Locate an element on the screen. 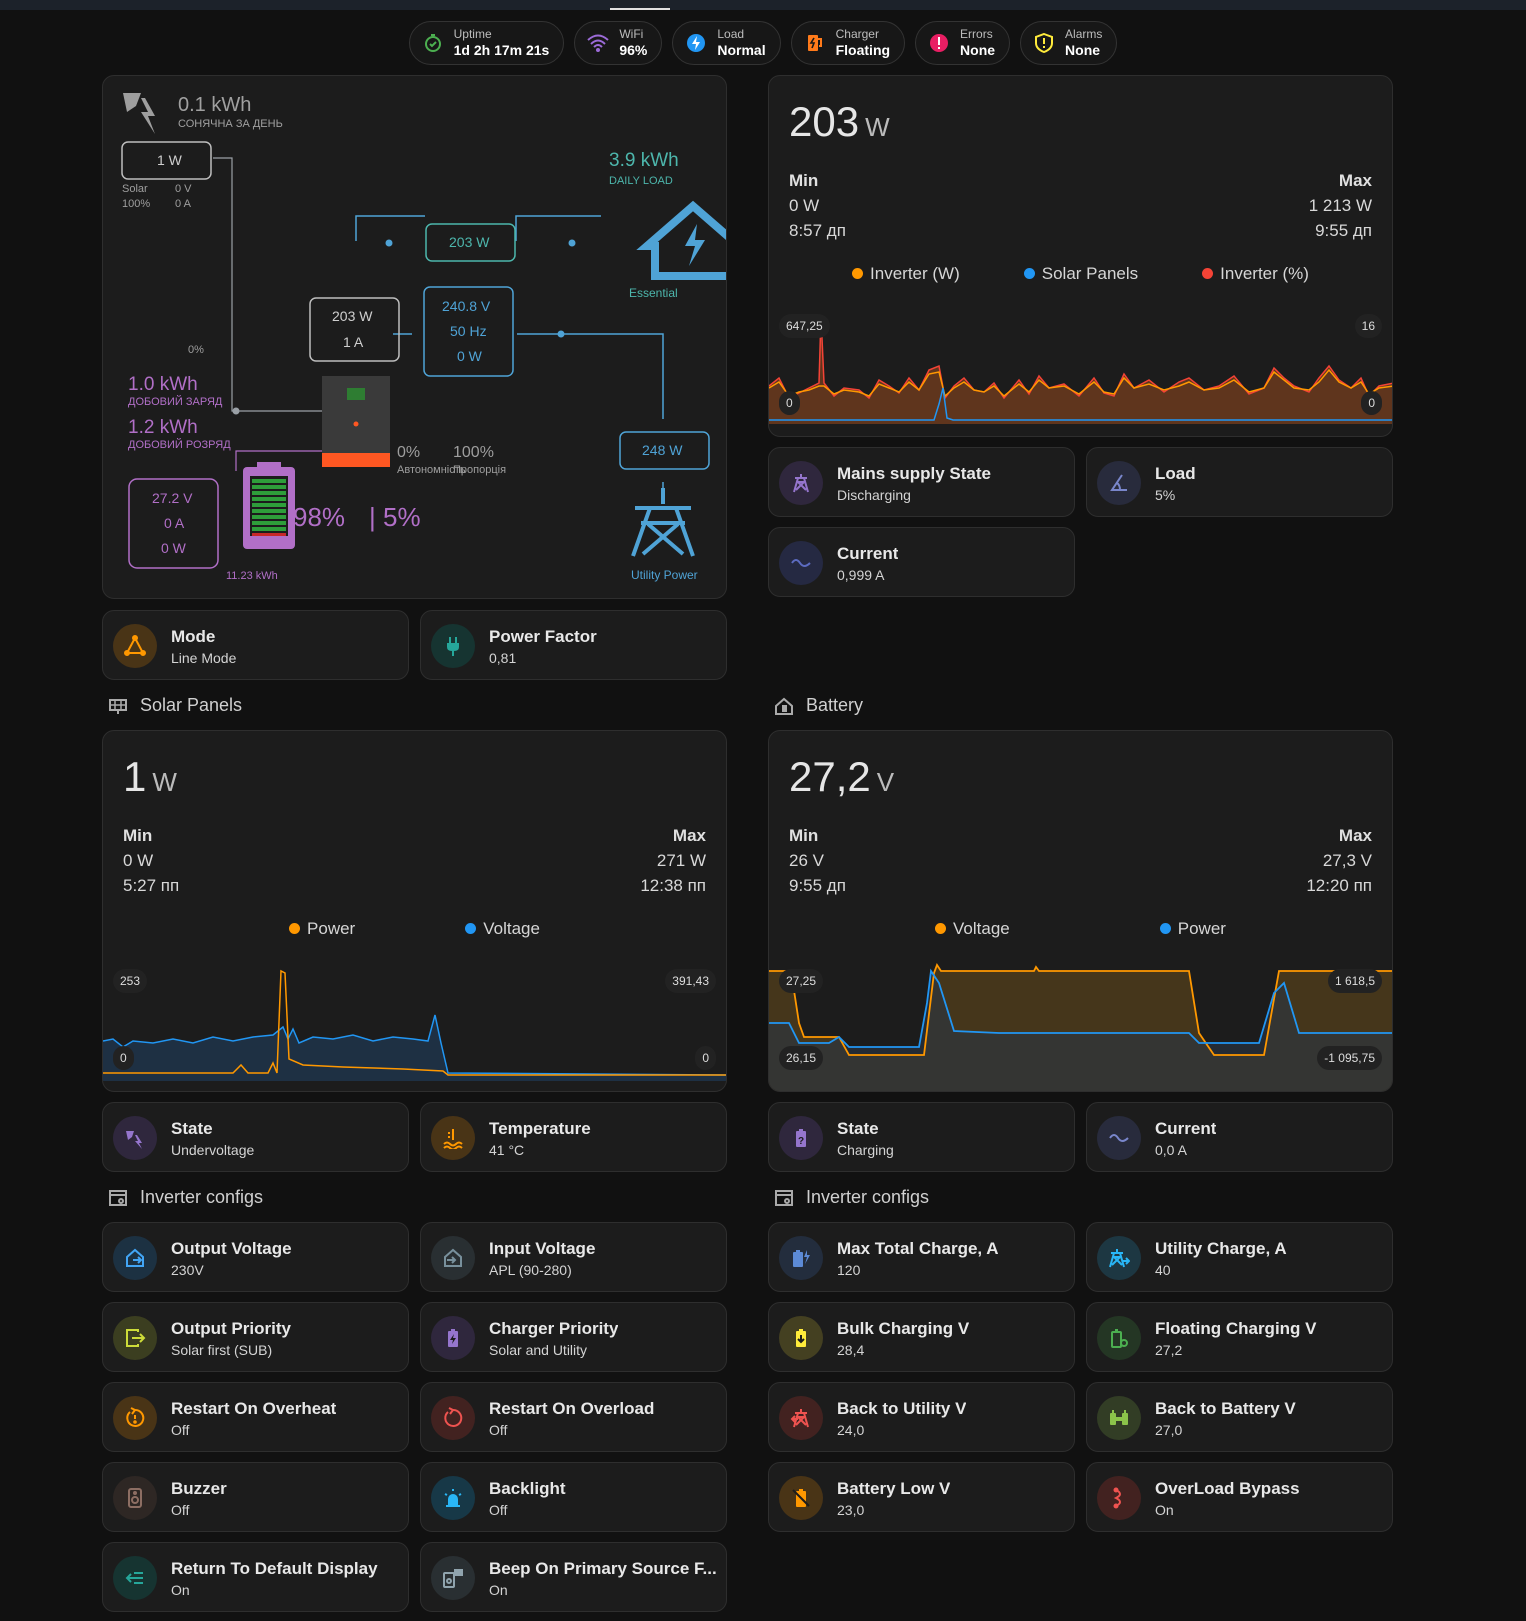 This screenshot has height=1621, width=1526. legend-item: Solar Panels is located at coordinates (1080, 274).